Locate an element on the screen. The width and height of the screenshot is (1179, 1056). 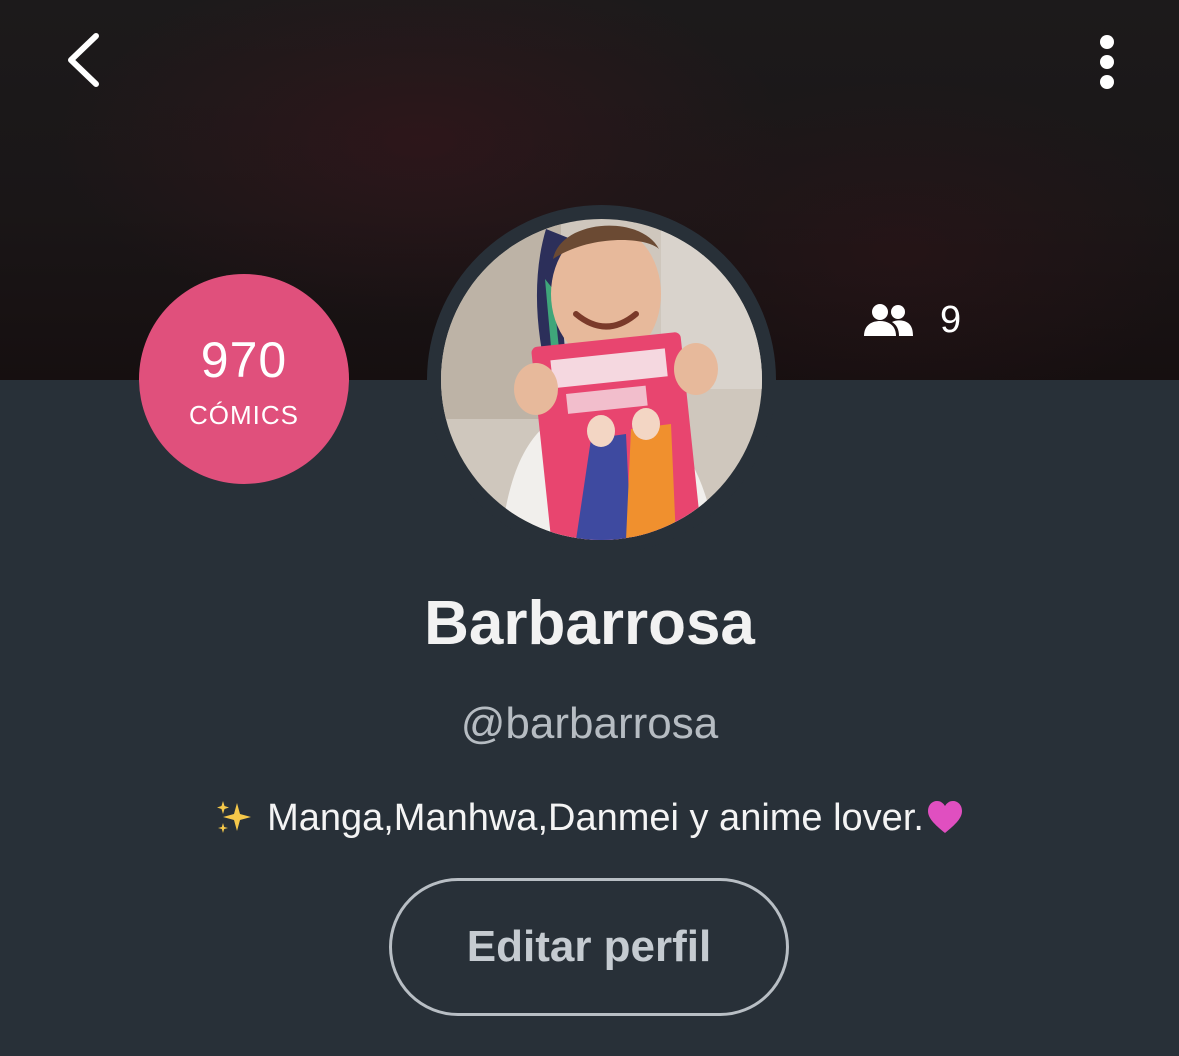
back-button is located at coordinates (88, 60).